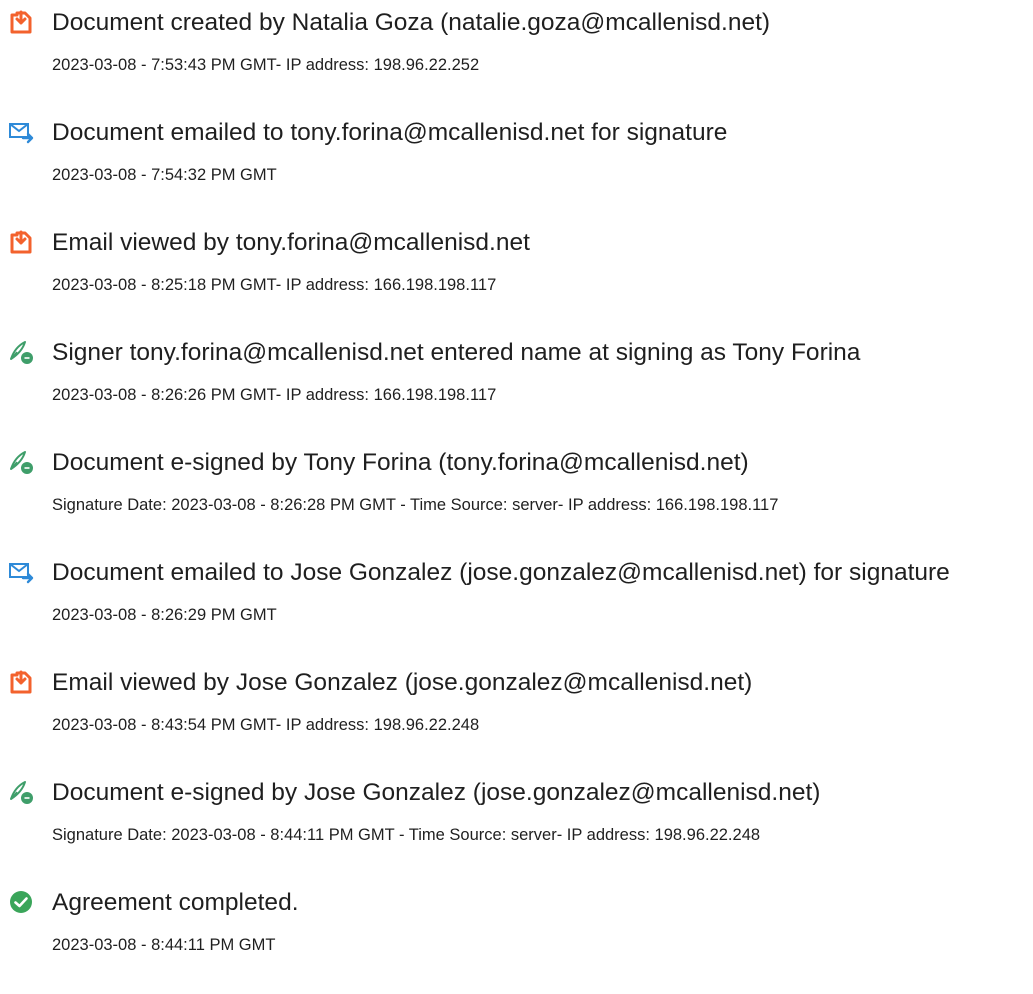 Image resolution: width=1033 pixels, height=994 pixels. What do you see at coordinates (164, 175) in the screenshot?
I see `entry-detail: 2023-03-08 - 7:54:32 PM GMT` at bounding box center [164, 175].